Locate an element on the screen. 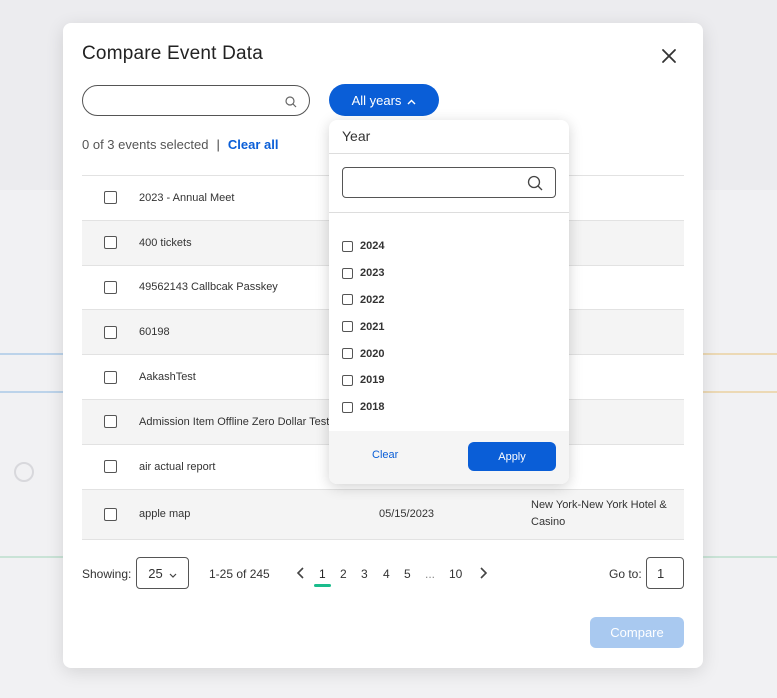  table-bottom-divider is located at coordinates (383, 539).